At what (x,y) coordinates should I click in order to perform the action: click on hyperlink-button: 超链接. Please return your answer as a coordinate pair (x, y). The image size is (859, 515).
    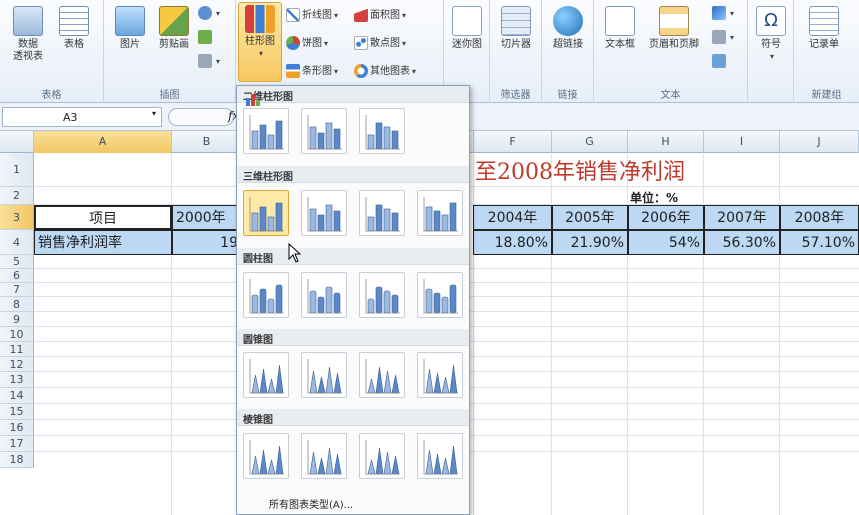
    Looking at the image, I should click on (568, 41).